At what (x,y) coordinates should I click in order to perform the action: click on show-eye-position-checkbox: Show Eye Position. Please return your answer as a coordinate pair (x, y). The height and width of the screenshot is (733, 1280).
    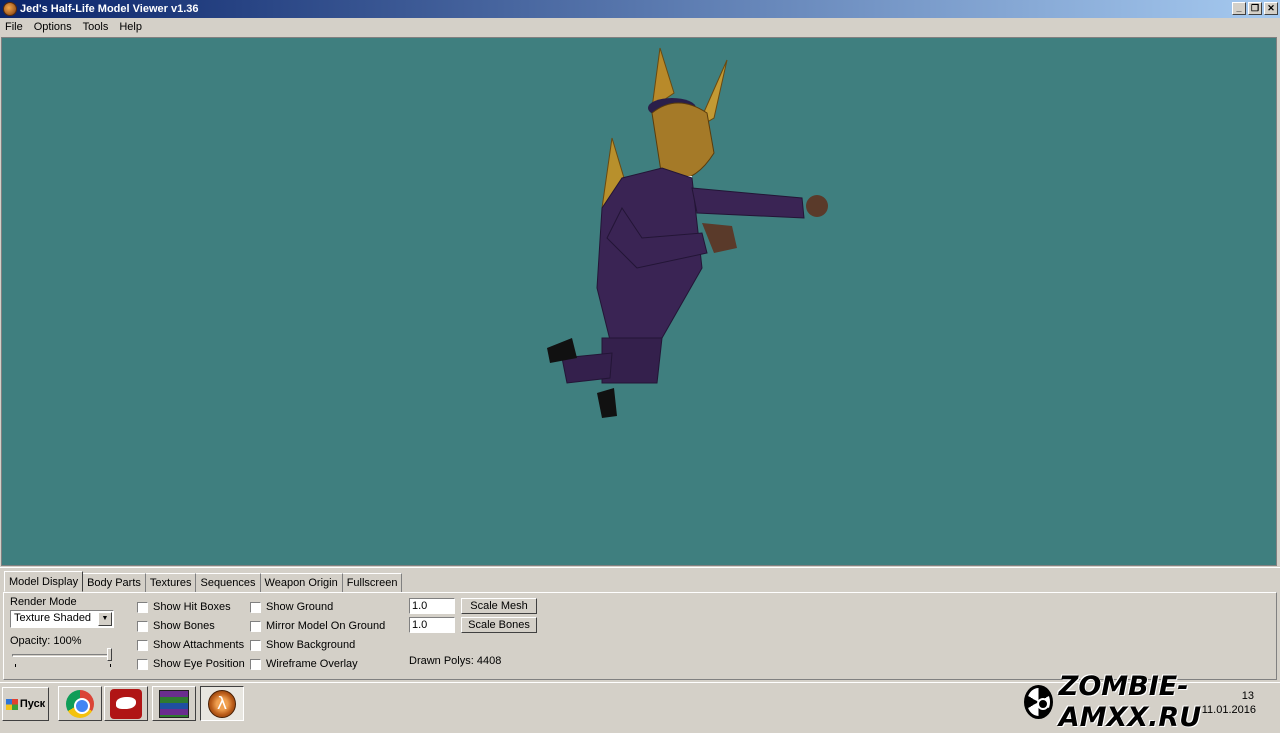
    Looking at the image, I should click on (191, 664).